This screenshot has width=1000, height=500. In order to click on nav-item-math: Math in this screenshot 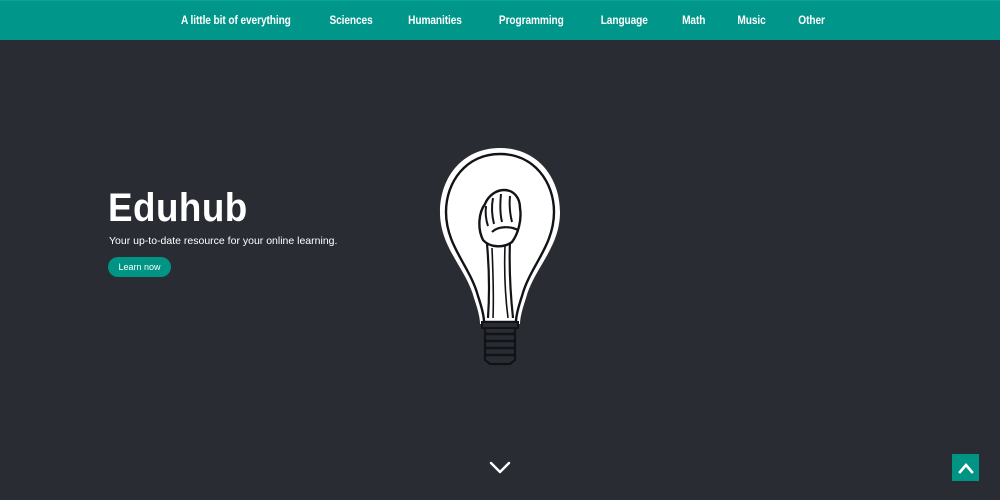, I will do `click(693, 21)`.